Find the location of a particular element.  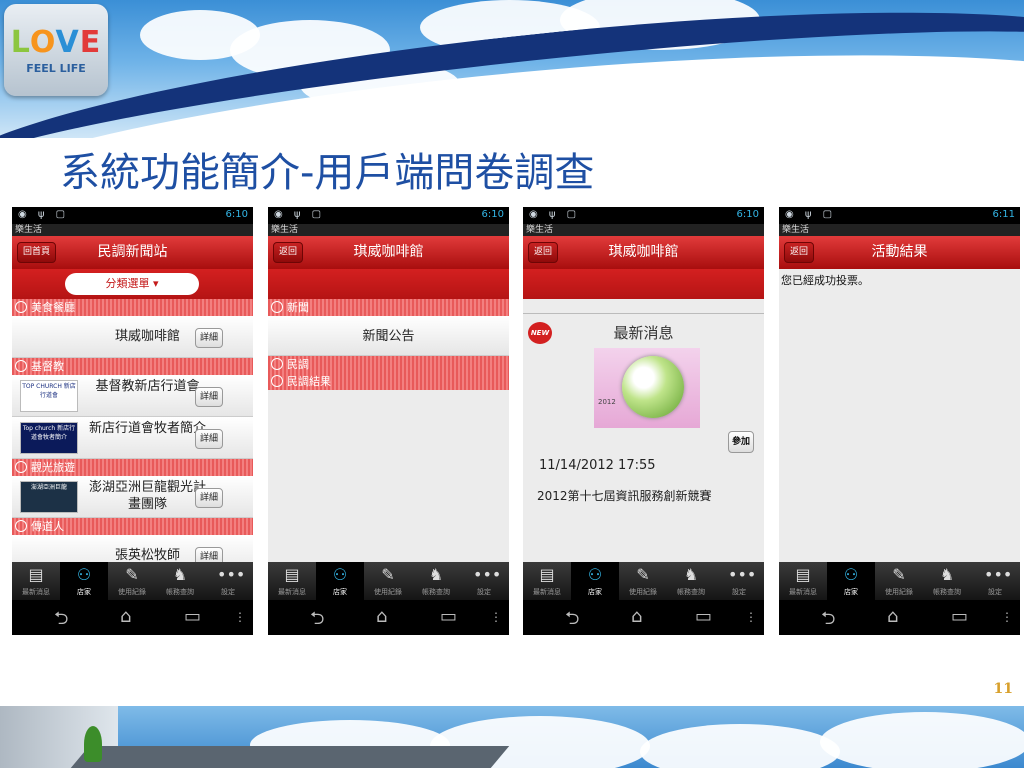

news-event: 2012第十七屆資訊服務創新競賽 is located at coordinates (624, 496).